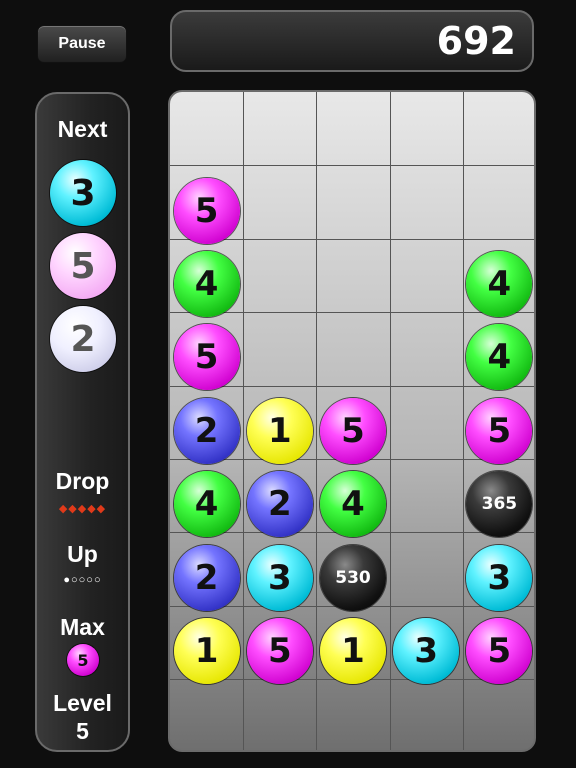  What do you see at coordinates (82, 509) in the screenshot?
I see `drop-indicator: ◆◆◆◆◆` at bounding box center [82, 509].